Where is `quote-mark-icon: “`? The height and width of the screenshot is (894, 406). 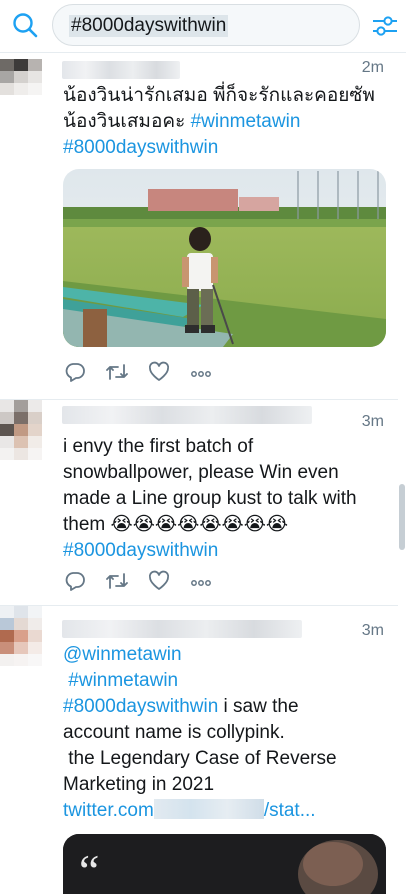
quote-mark-icon: “ is located at coordinates (89, 869).